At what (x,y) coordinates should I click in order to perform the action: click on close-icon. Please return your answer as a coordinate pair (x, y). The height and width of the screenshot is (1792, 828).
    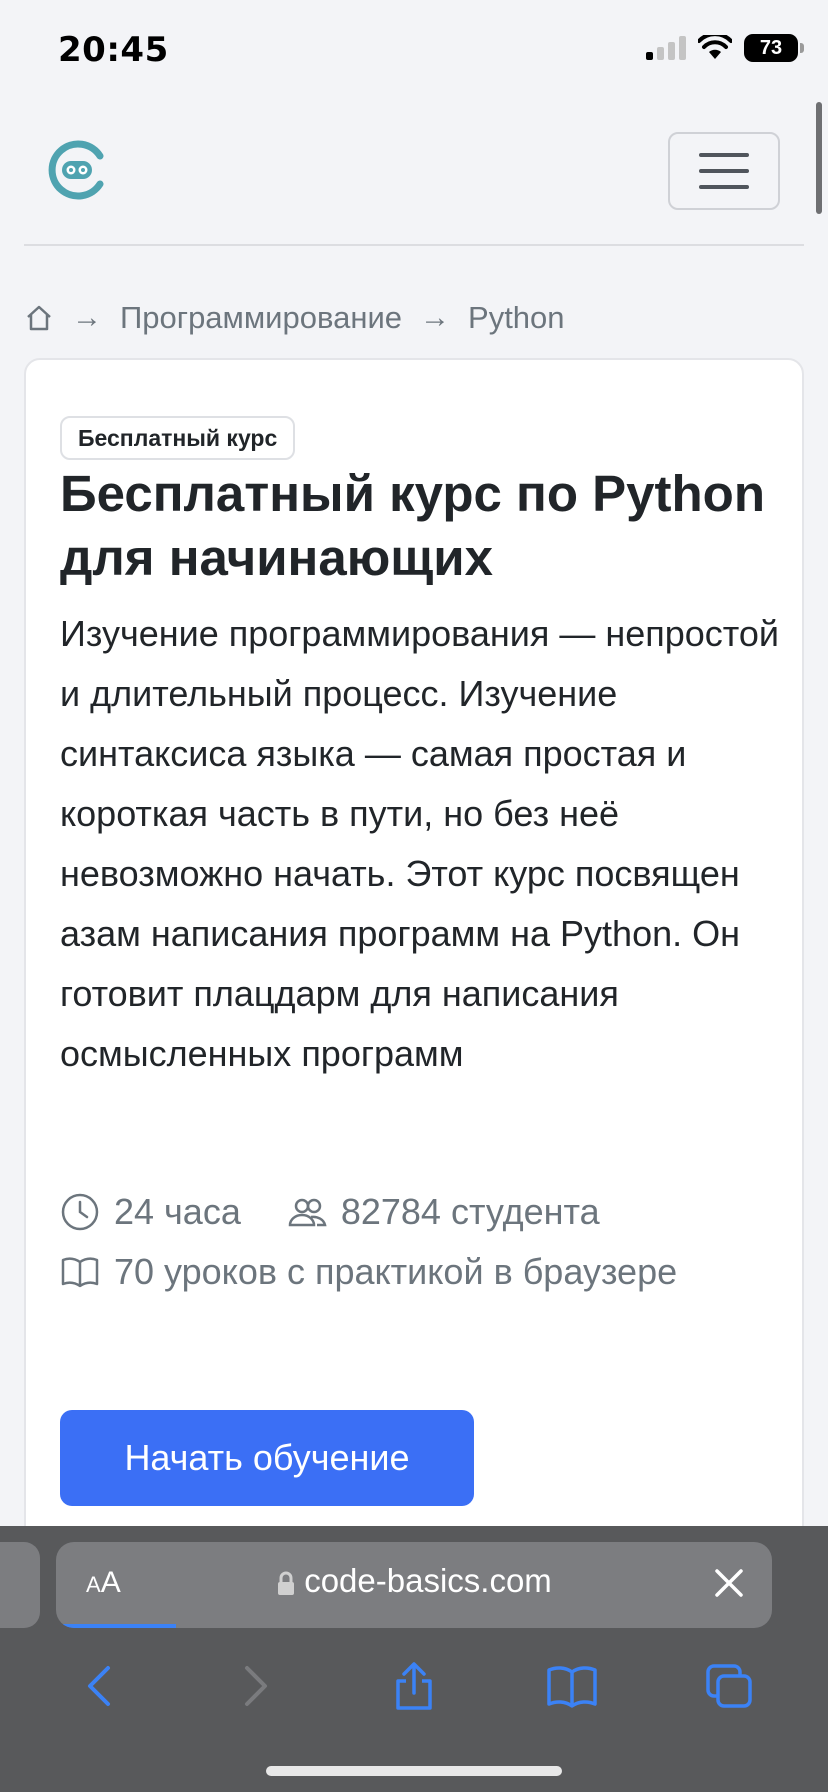
    Looking at the image, I should click on (729, 1583).